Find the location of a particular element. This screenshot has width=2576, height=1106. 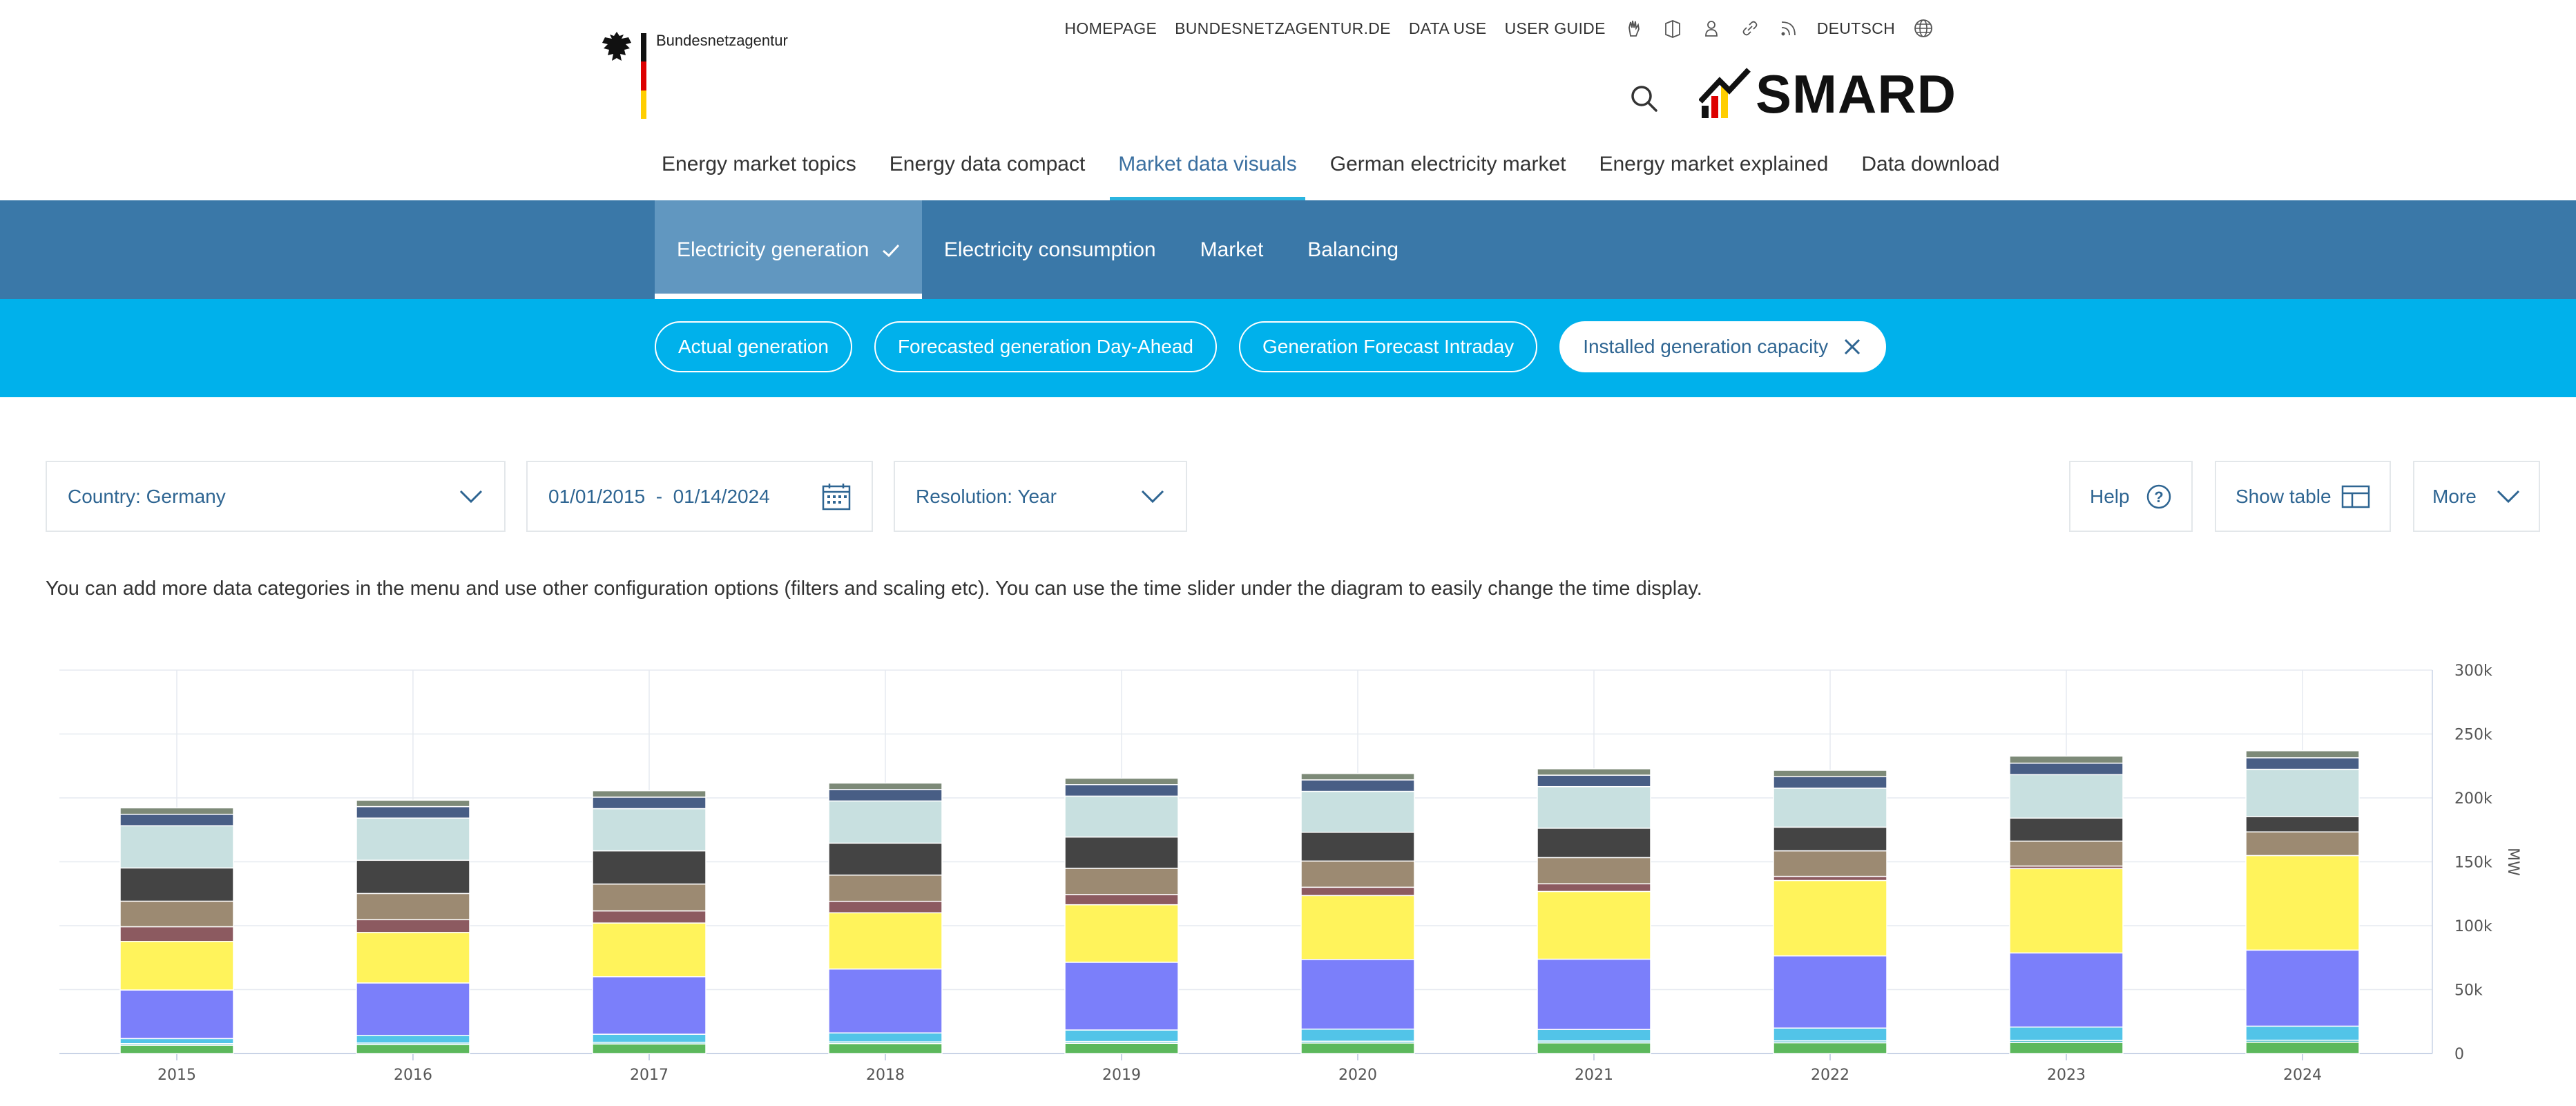

pill-label: Installed generation capacity is located at coordinates (1706, 346).